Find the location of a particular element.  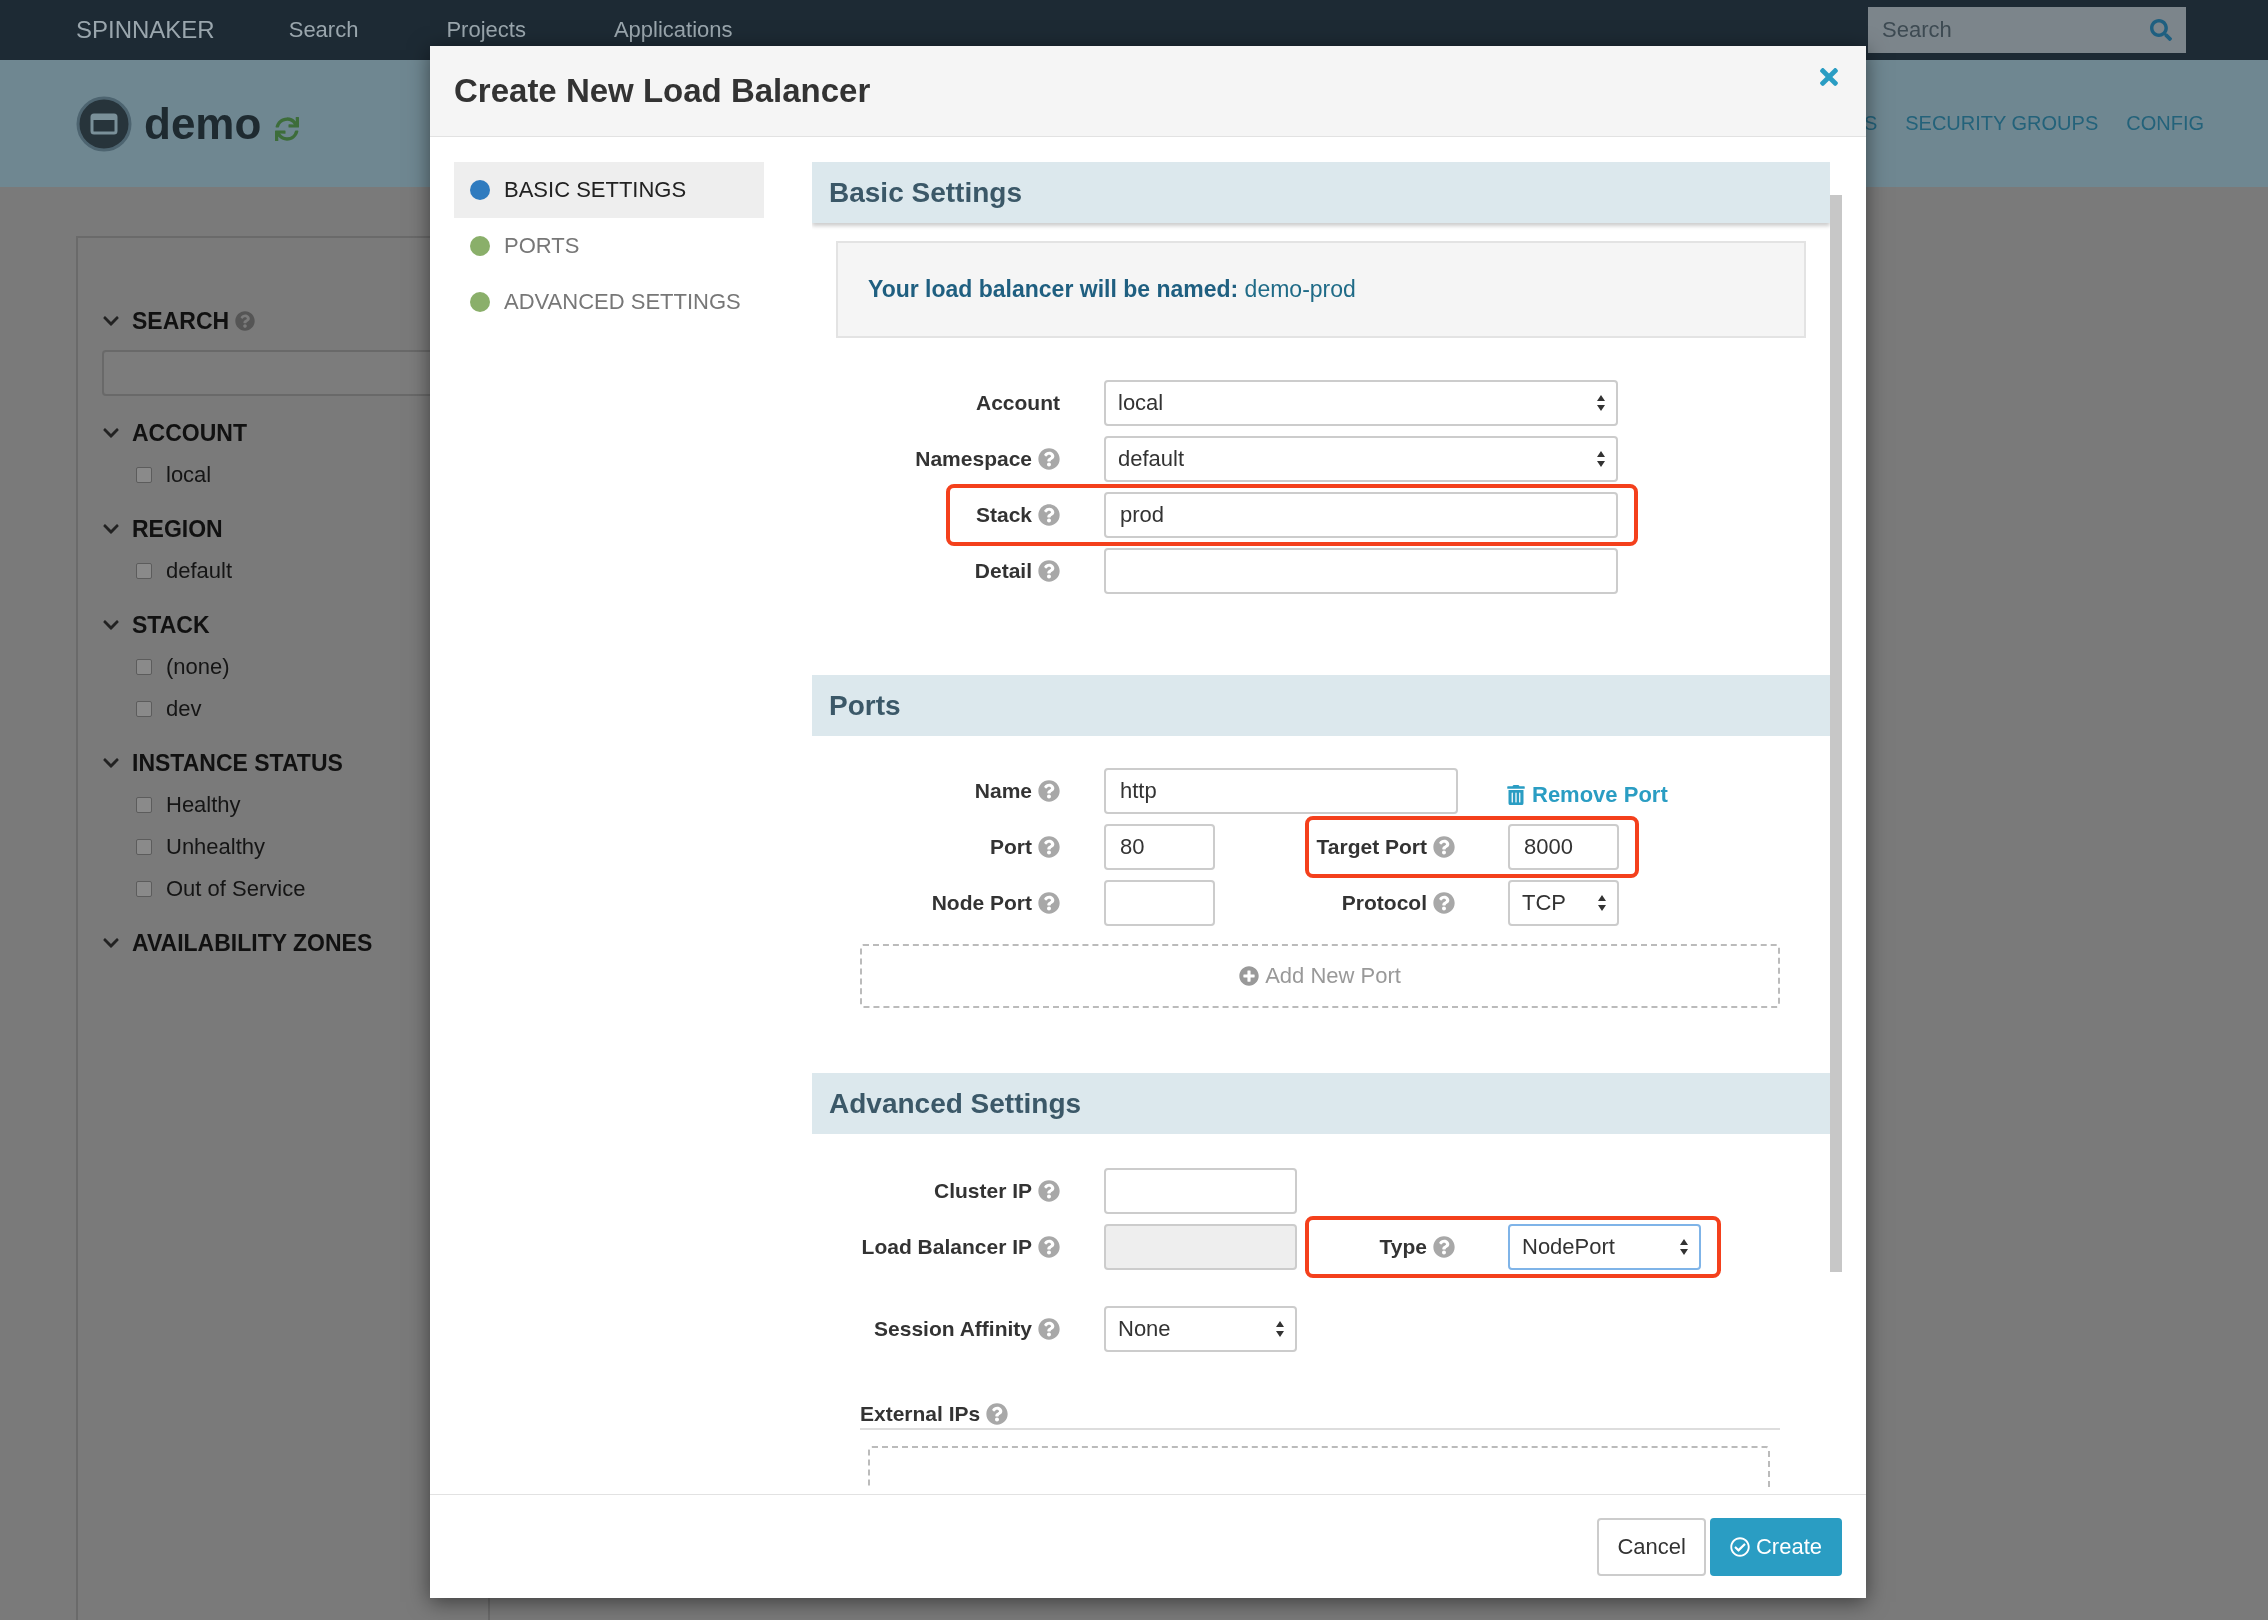

field-label: Port is located at coordinates (1011, 847).